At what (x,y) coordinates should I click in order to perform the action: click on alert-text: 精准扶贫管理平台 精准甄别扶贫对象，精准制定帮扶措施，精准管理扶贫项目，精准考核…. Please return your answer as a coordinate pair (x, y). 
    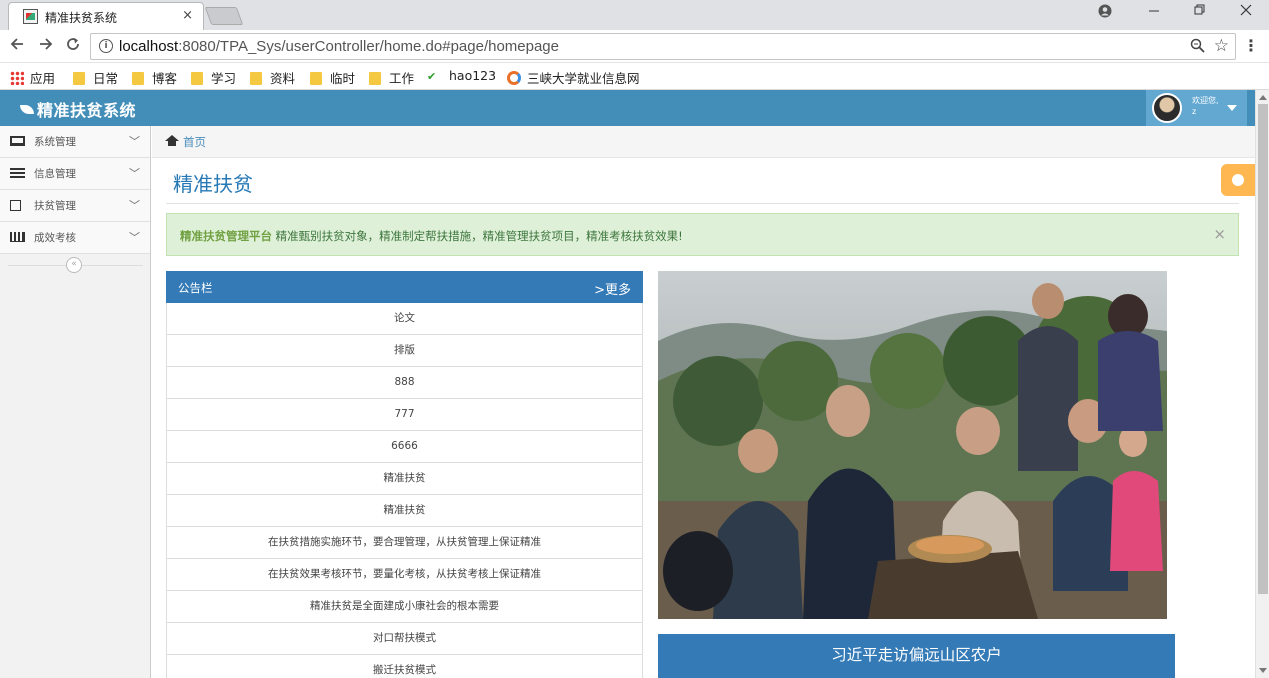
    Looking at the image, I should click on (431, 236).